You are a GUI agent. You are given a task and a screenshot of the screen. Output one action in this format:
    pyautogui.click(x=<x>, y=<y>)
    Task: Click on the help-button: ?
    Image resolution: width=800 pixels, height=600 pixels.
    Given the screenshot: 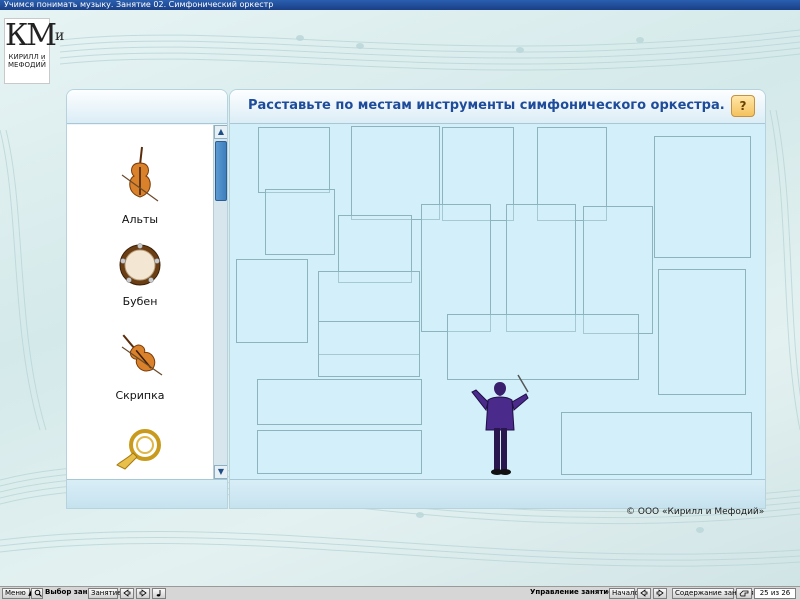 What is the action you would take?
    pyautogui.click(x=743, y=106)
    